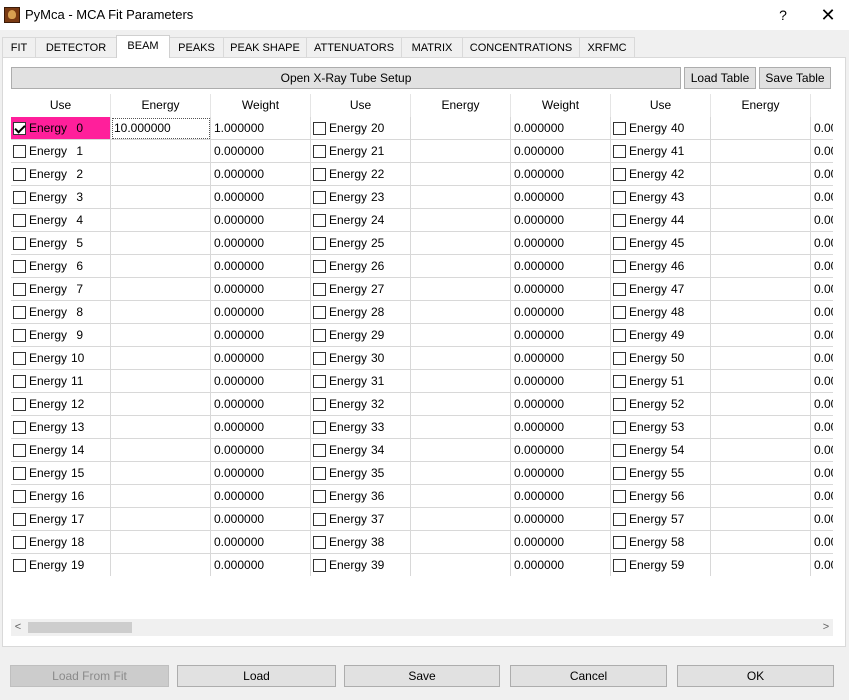 This screenshot has width=849, height=700. Describe the element at coordinates (61, 151) in the screenshot. I see `use-cell: Energy 1` at that location.